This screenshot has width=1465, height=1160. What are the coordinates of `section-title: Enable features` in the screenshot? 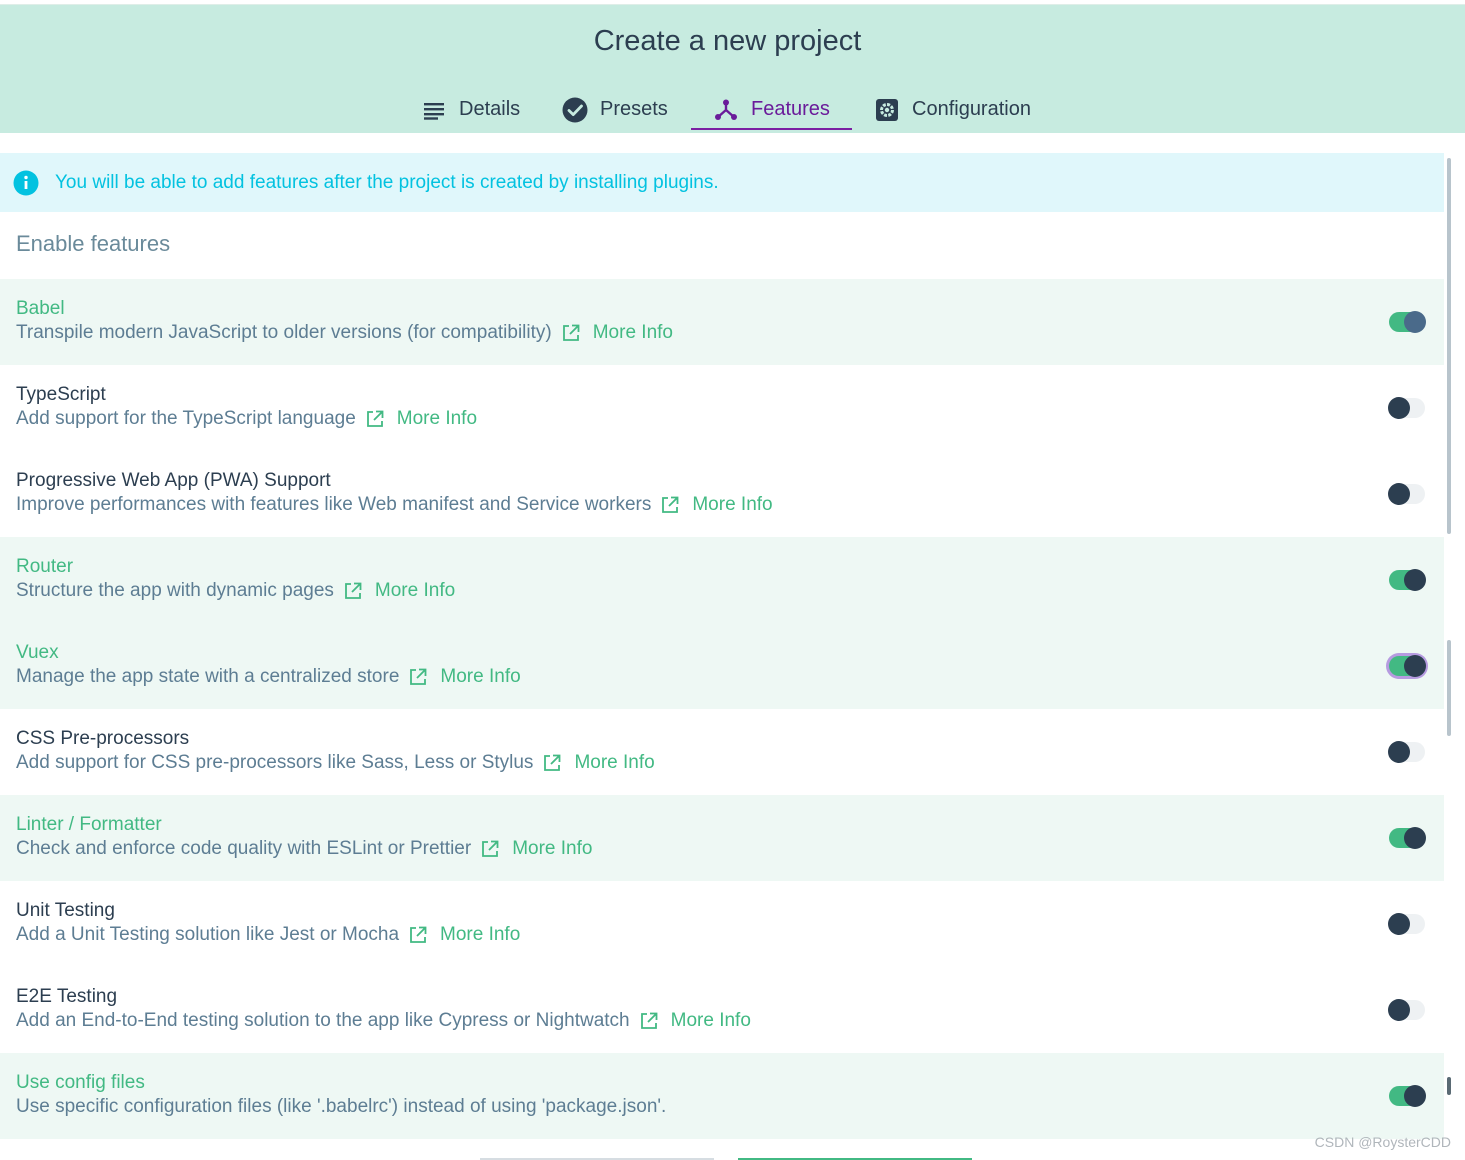 It's located at (93, 243).